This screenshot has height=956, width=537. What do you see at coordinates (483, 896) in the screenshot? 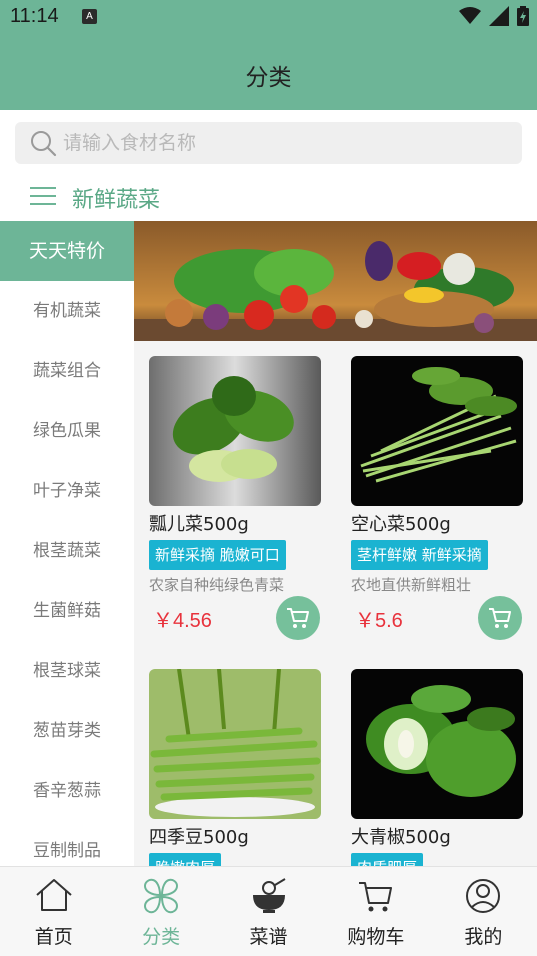
I see `profile-icon` at bounding box center [483, 896].